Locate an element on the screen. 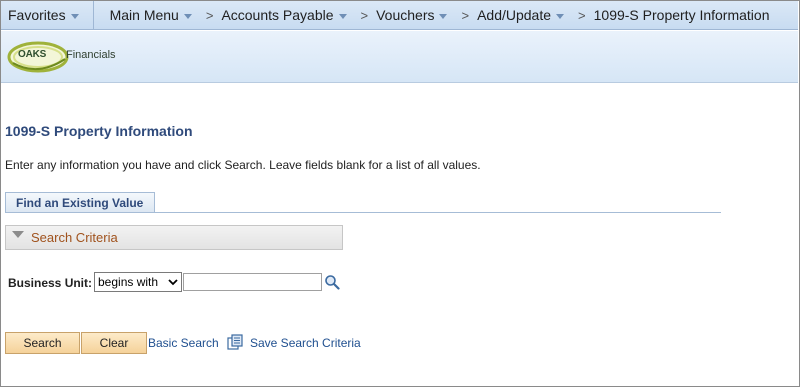 The width and height of the screenshot is (800, 387). main-menu: Main Menu is located at coordinates (143, 15).